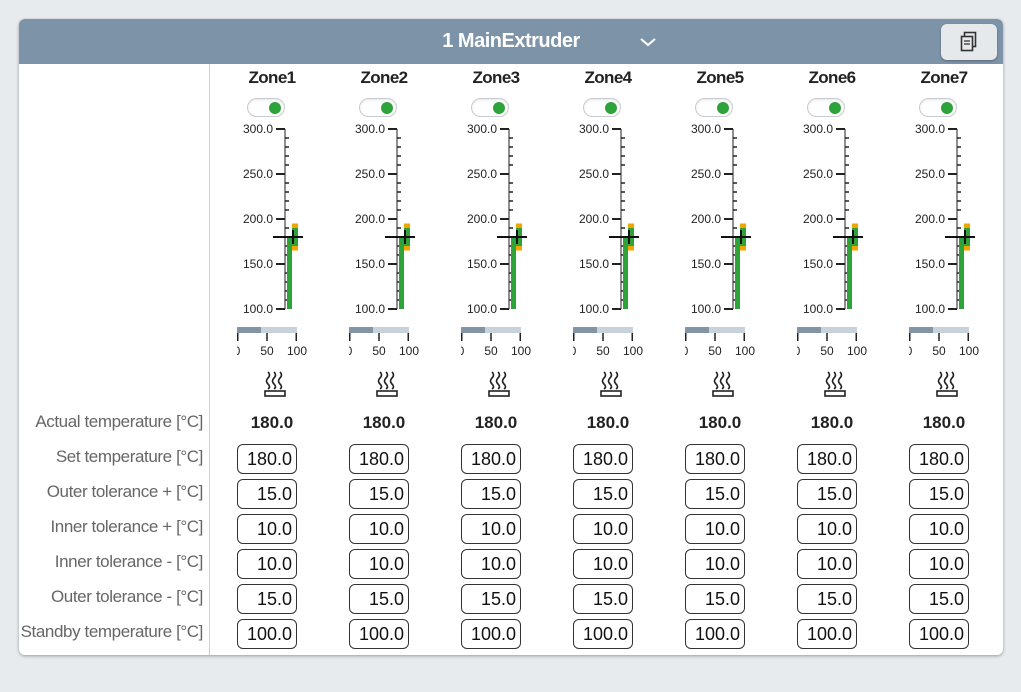 The height and width of the screenshot is (692, 1021). What do you see at coordinates (944, 77) in the screenshot?
I see `zone-name: Zone7` at bounding box center [944, 77].